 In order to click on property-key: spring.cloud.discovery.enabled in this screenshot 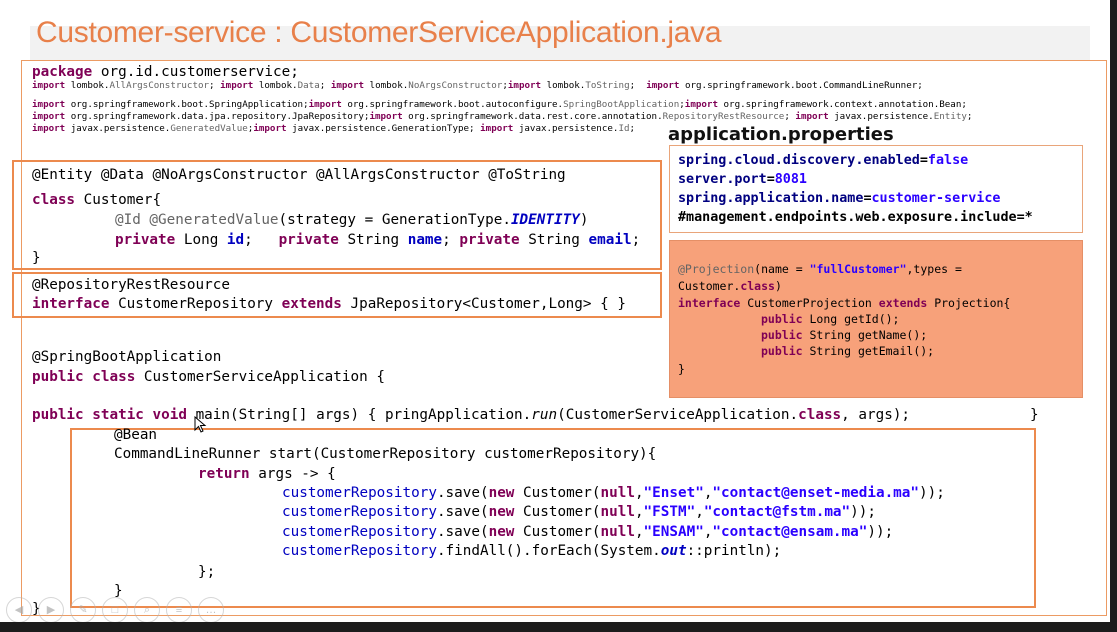, I will do `click(799, 160)`.